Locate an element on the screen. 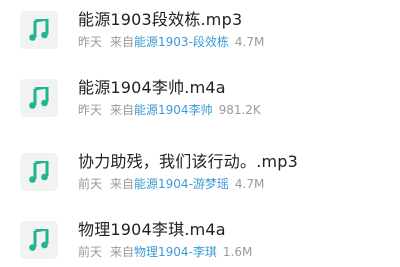 Image resolution: width=400 pixels, height=267 pixels. file-source-link: 能源1904-游梦瑶 is located at coordinates (181, 184).